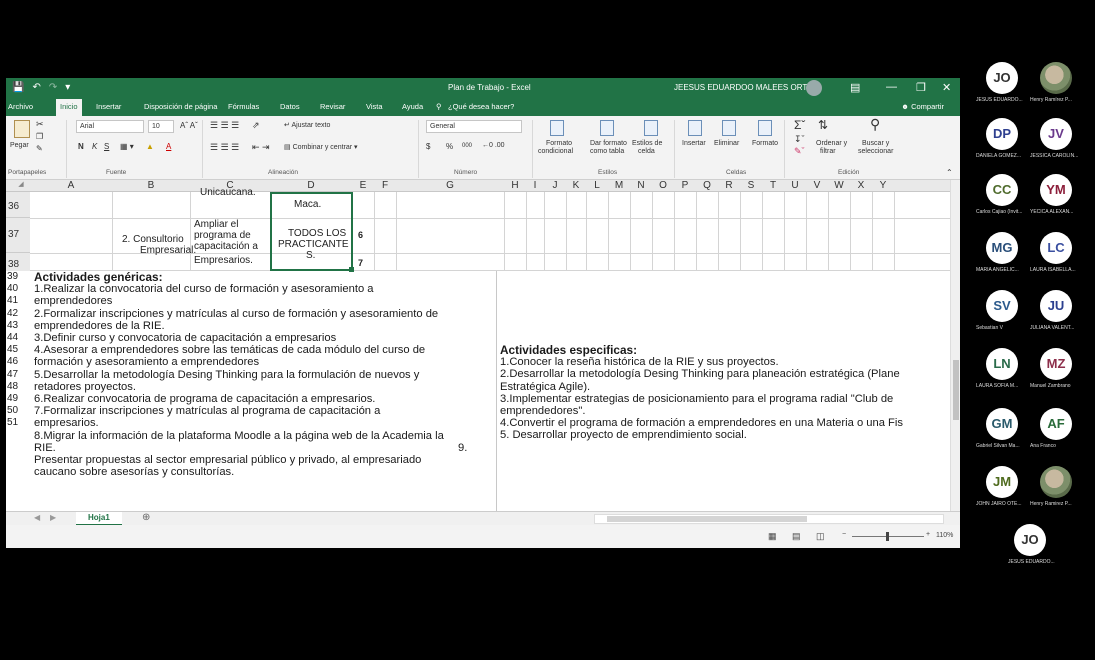 The width and height of the screenshot is (1095, 660). I want to click on col-header-x: X, so click(861, 185).